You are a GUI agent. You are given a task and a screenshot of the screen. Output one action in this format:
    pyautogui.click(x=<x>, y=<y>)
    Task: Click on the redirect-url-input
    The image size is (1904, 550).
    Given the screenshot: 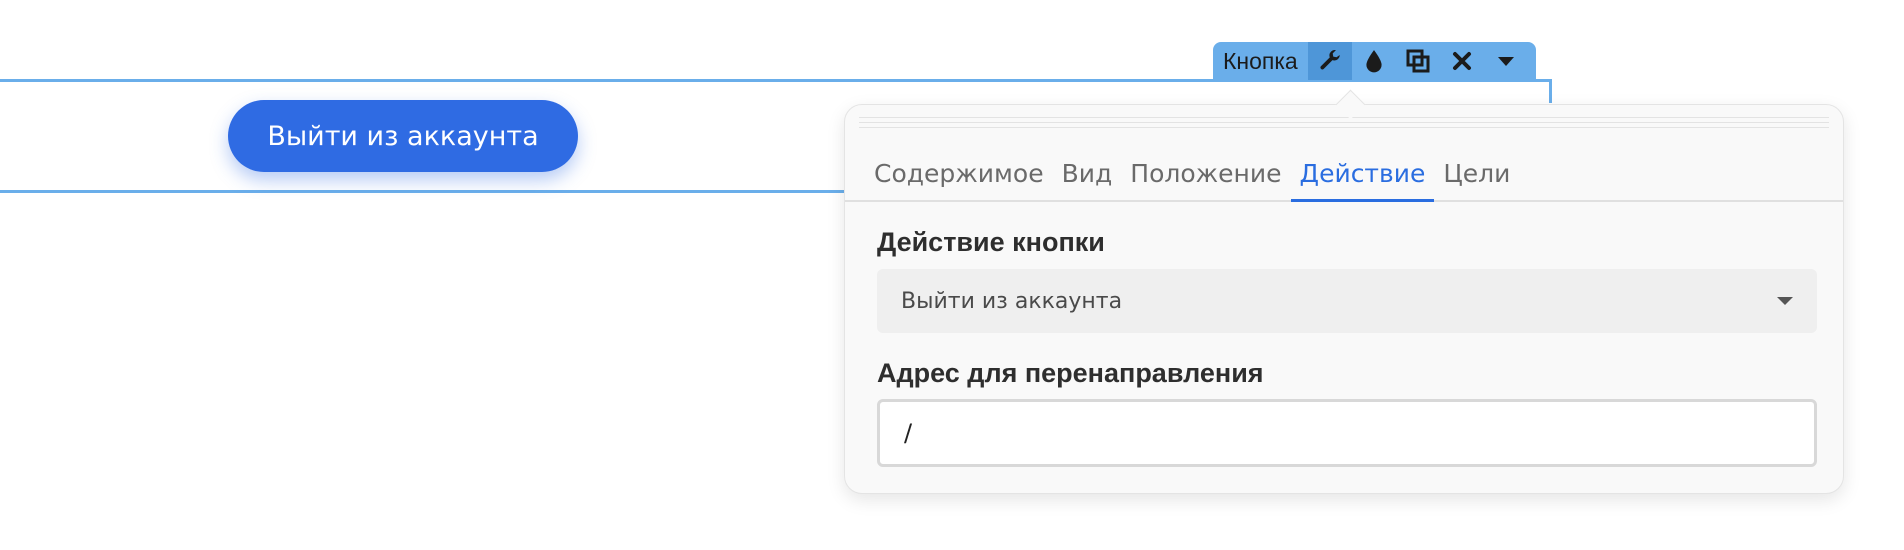 What is the action you would take?
    pyautogui.click(x=1347, y=433)
    